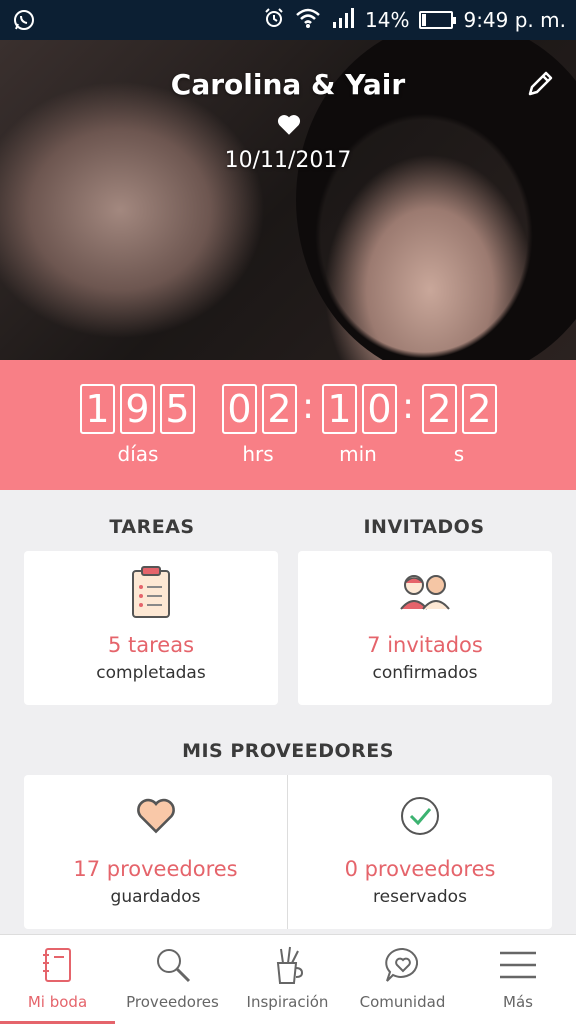 The width and height of the screenshot is (576, 1024). I want to click on seconds-label: s, so click(459, 454).